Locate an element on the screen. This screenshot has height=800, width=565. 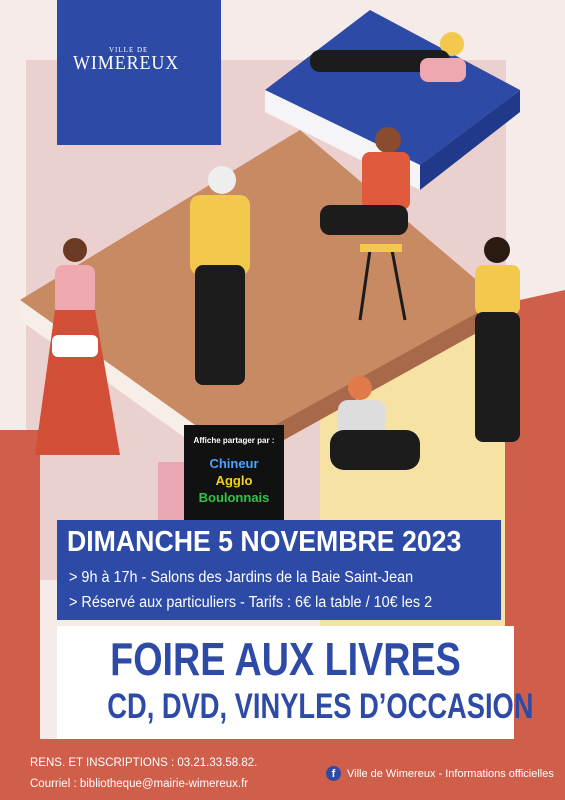
shared-by-line3: Boulonnais is located at coordinates (234, 497).